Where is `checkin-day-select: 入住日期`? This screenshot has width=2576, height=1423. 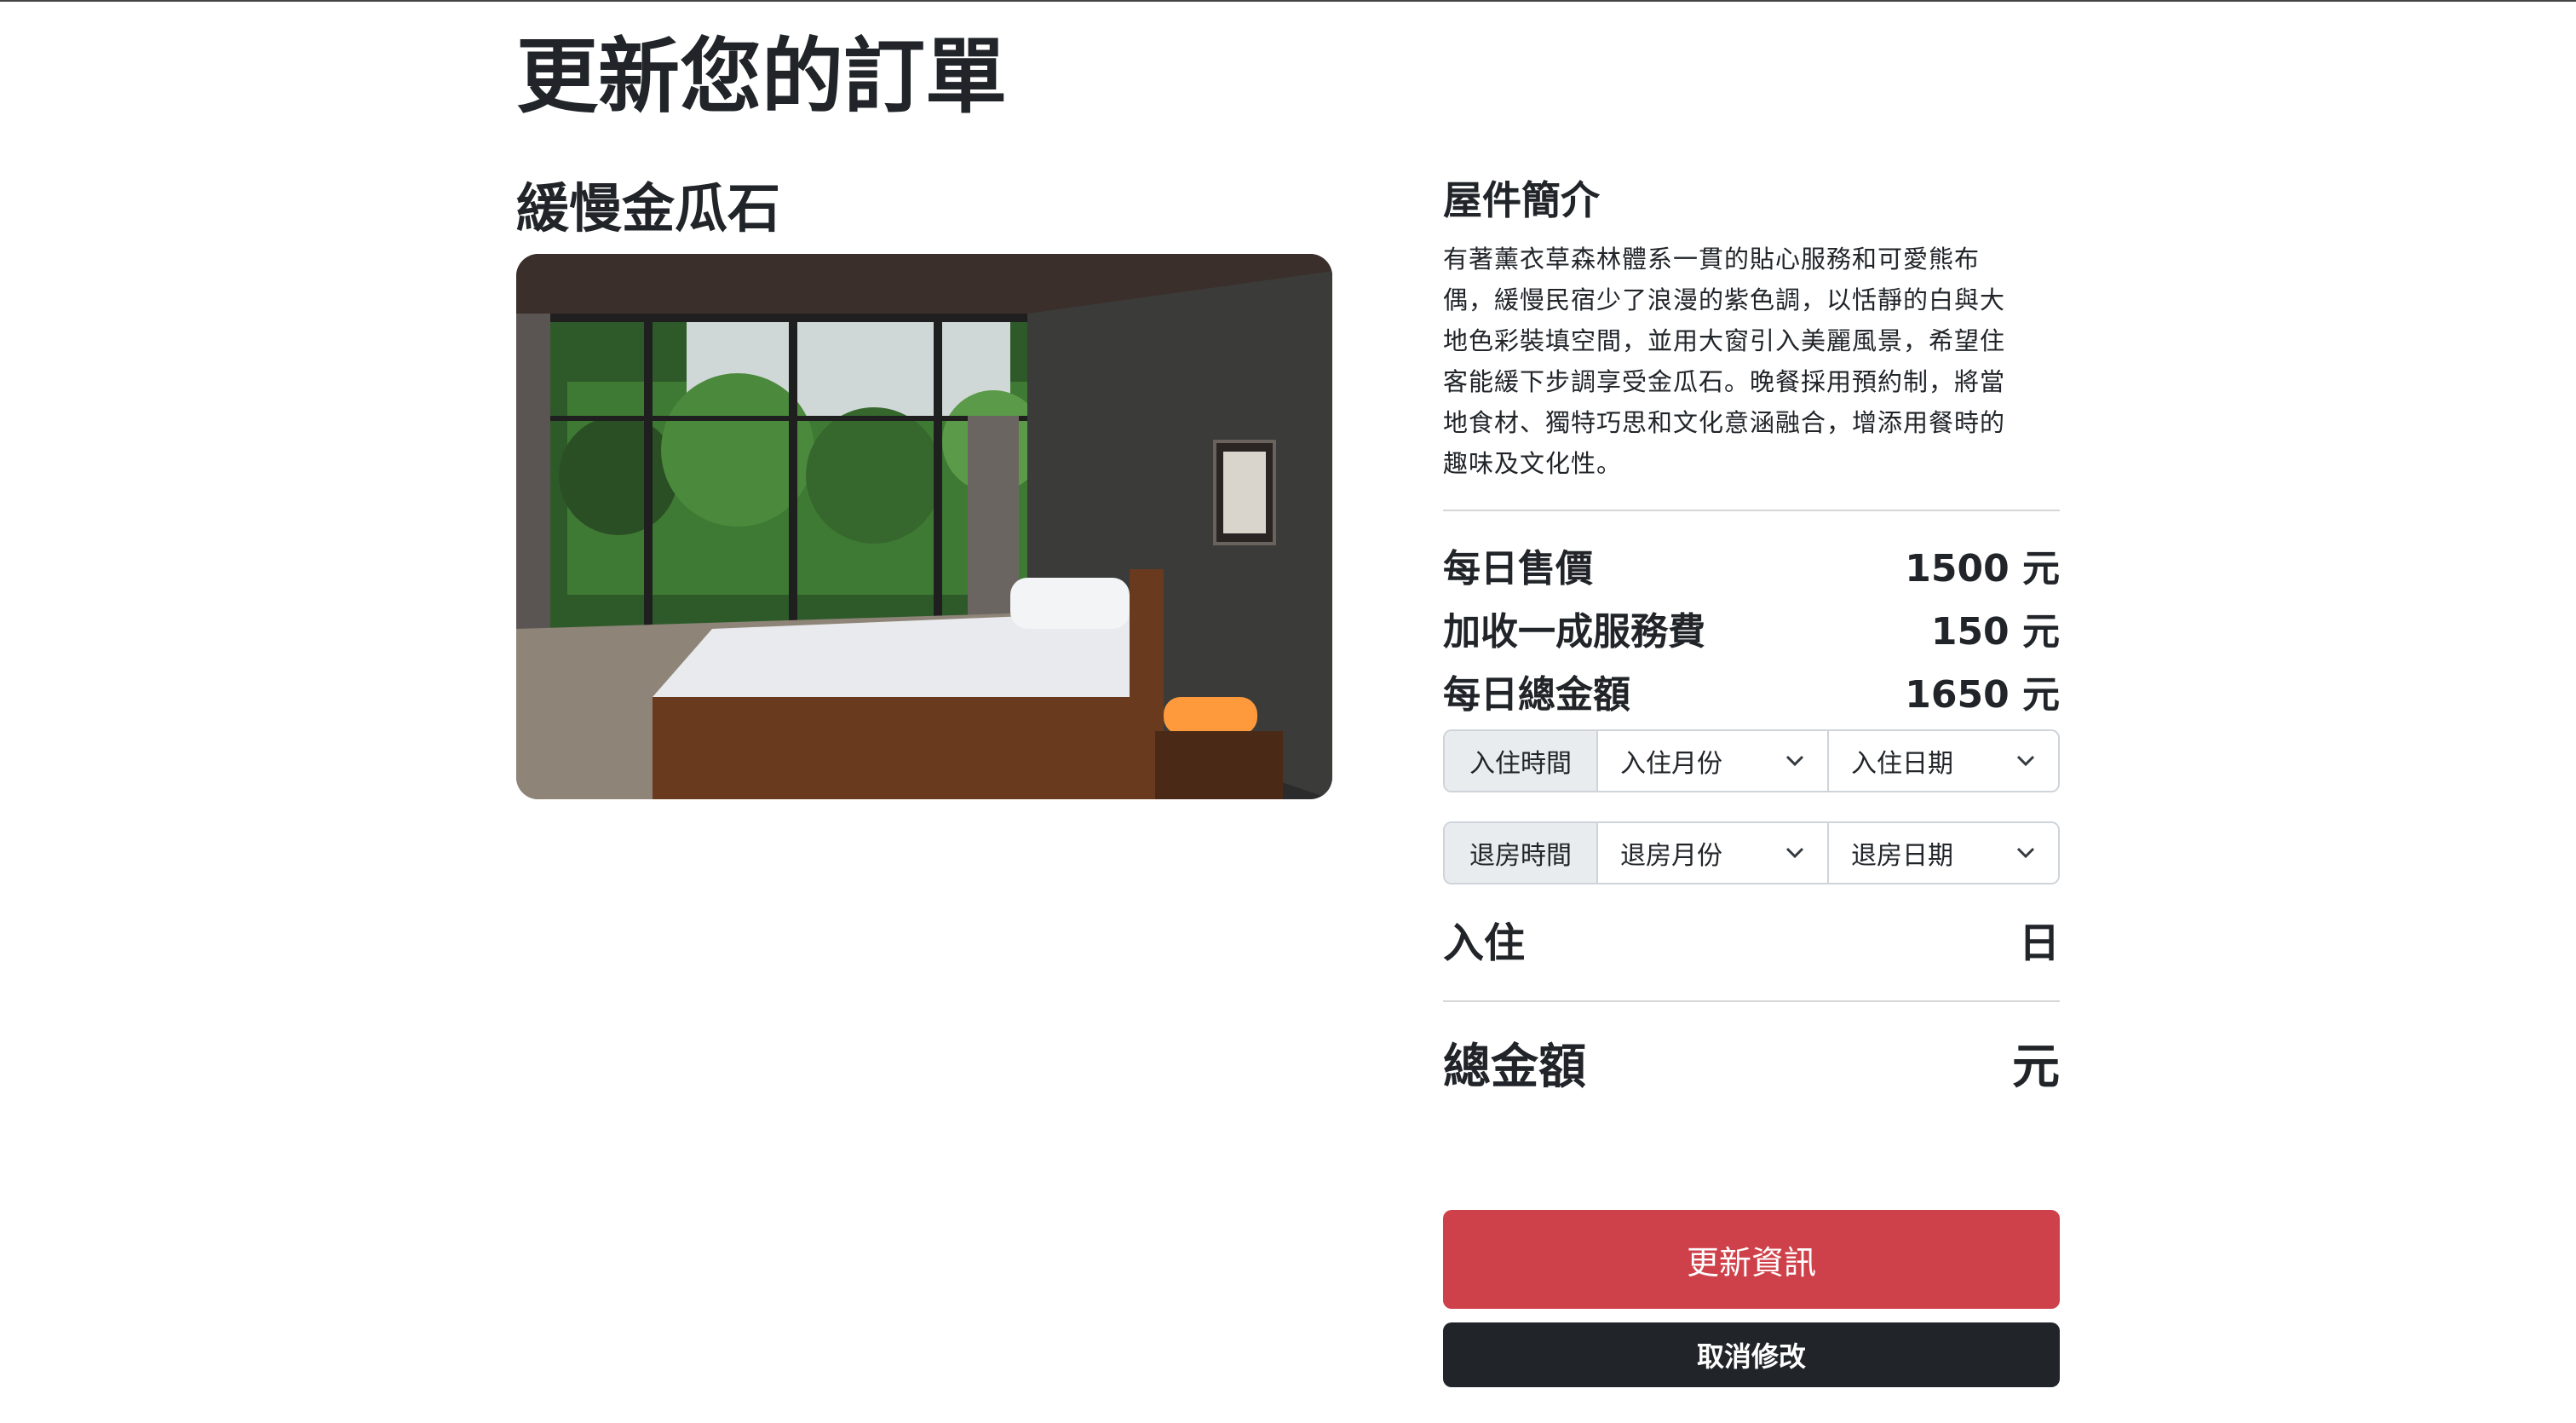
checkin-day-select: 入住日期 is located at coordinates (1943, 761).